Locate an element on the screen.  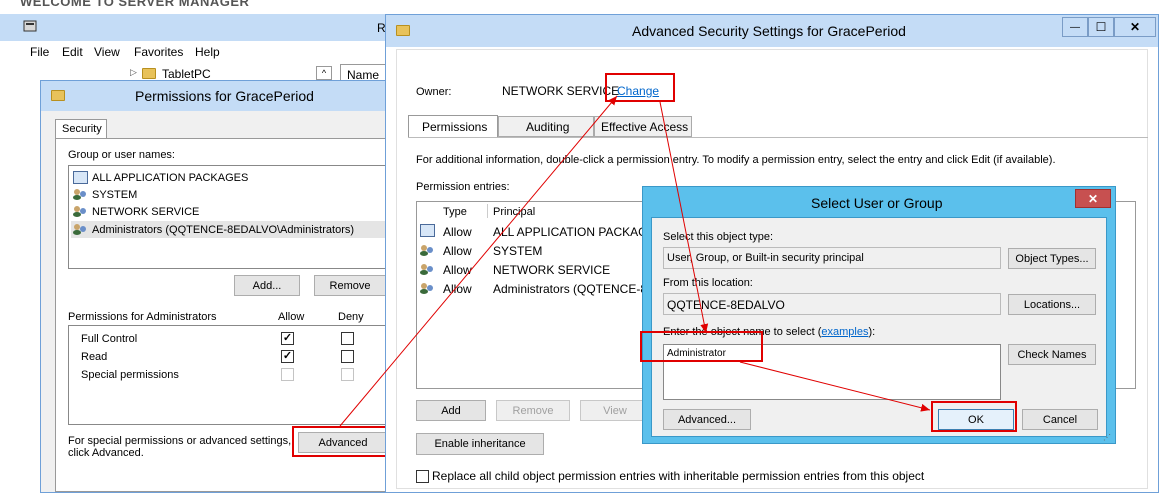
close-button: ✕ is located at coordinates (1135, 27).